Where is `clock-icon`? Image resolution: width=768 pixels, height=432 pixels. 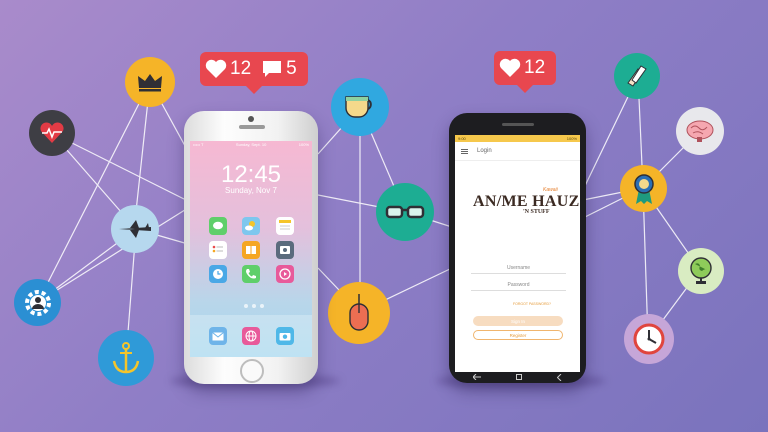
clock-icon is located at coordinates (649, 339).